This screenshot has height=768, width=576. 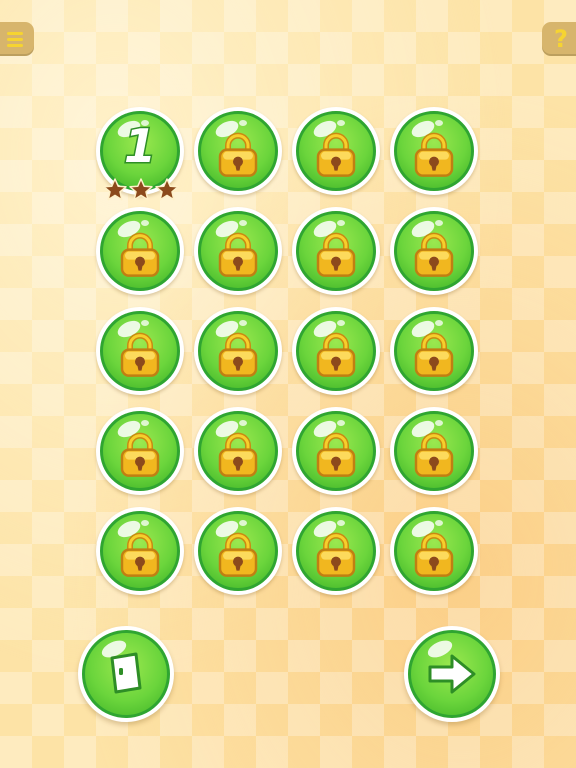 I want to click on arrow-right-icon, so click(x=452, y=674).